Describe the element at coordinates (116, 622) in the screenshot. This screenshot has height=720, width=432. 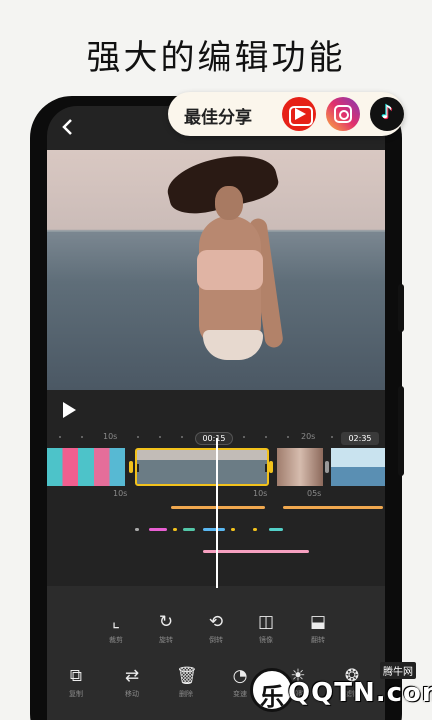
I see `crop-icon: ⌞` at that location.